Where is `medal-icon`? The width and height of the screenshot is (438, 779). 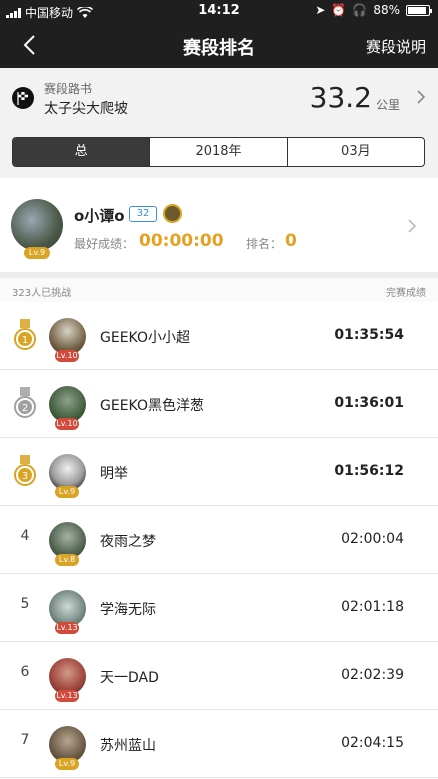
medal-icon is located at coordinates (172, 213).